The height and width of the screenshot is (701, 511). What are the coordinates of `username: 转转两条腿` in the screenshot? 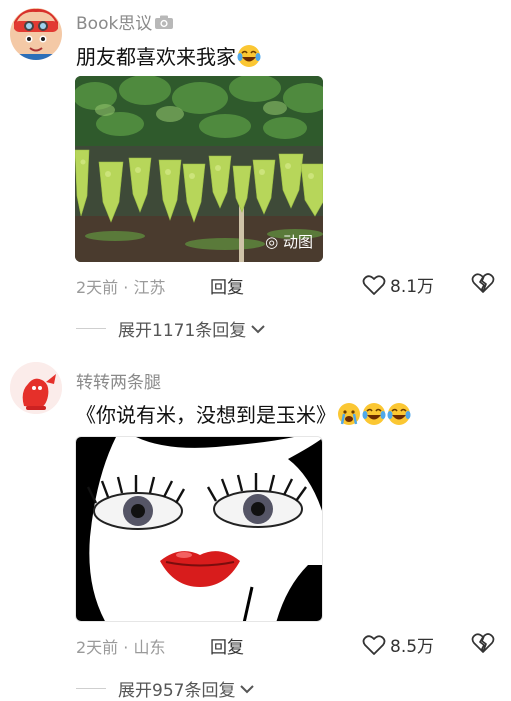 It's located at (118, 380).